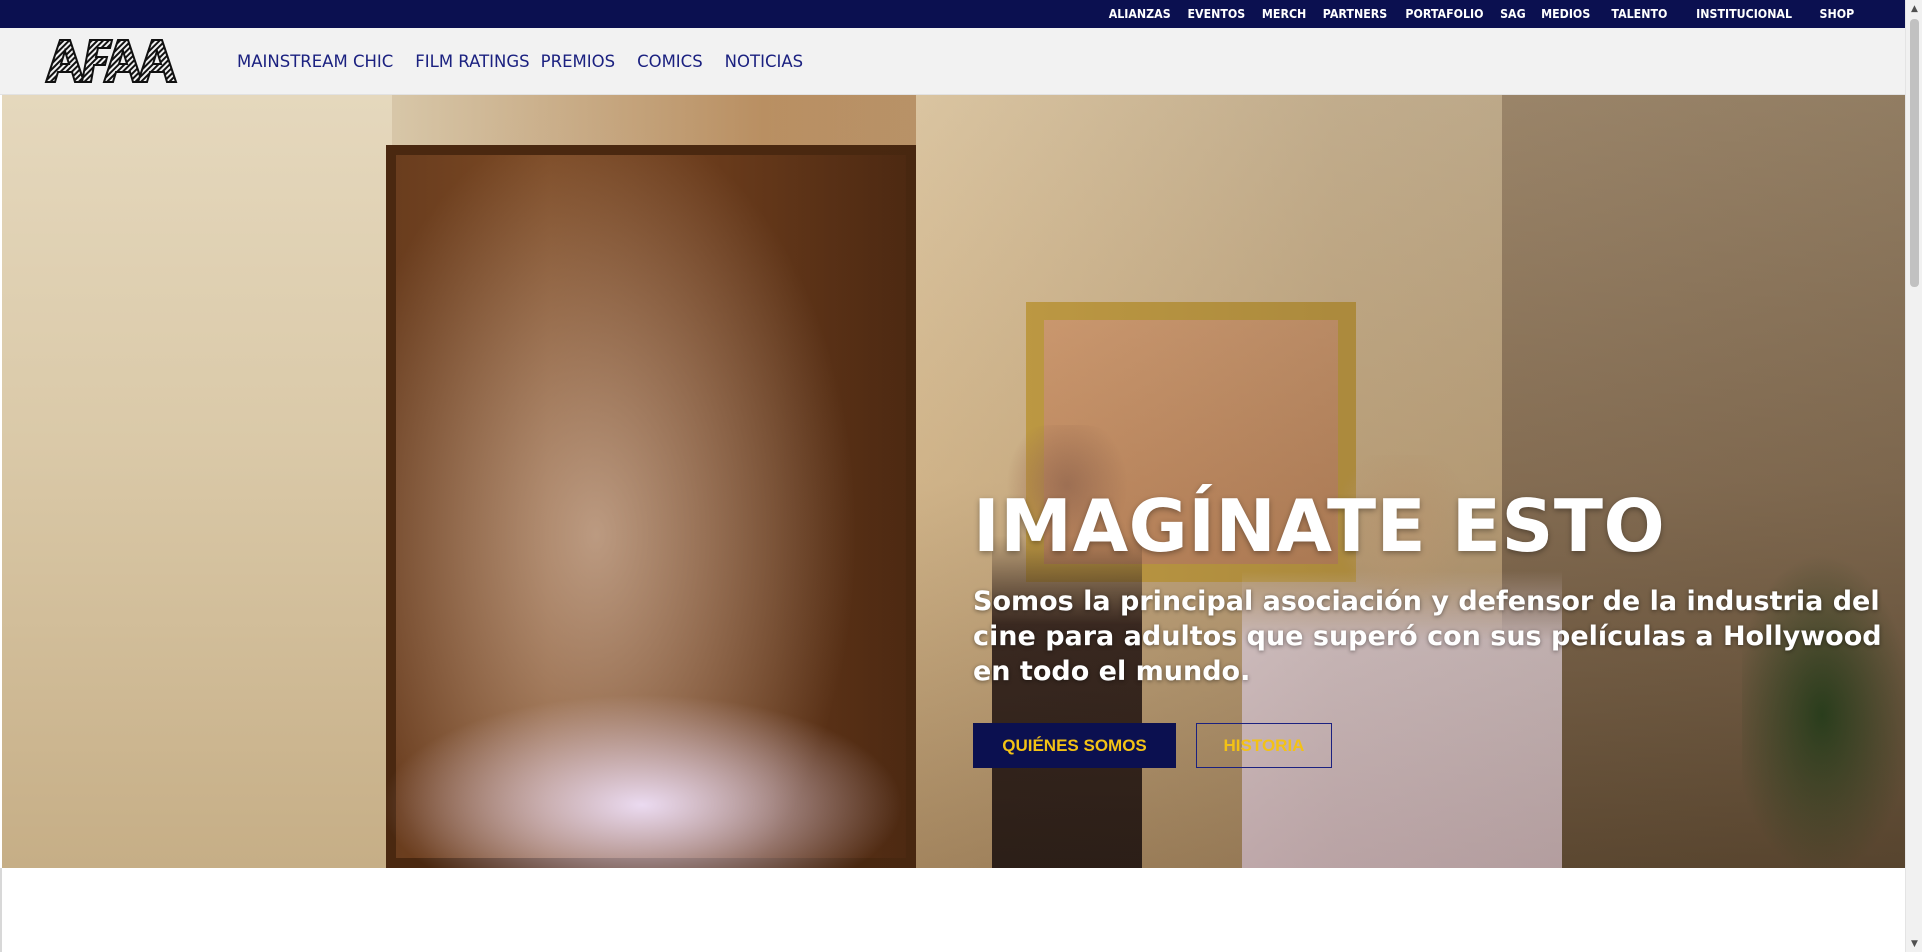 The height and width of the screenshot is (952, 1922). What do you see at coordinates (1913, 476) in the screenshot?
I see `page-scrollbar: ▲ ▼` at bounding box center [1913, 476].